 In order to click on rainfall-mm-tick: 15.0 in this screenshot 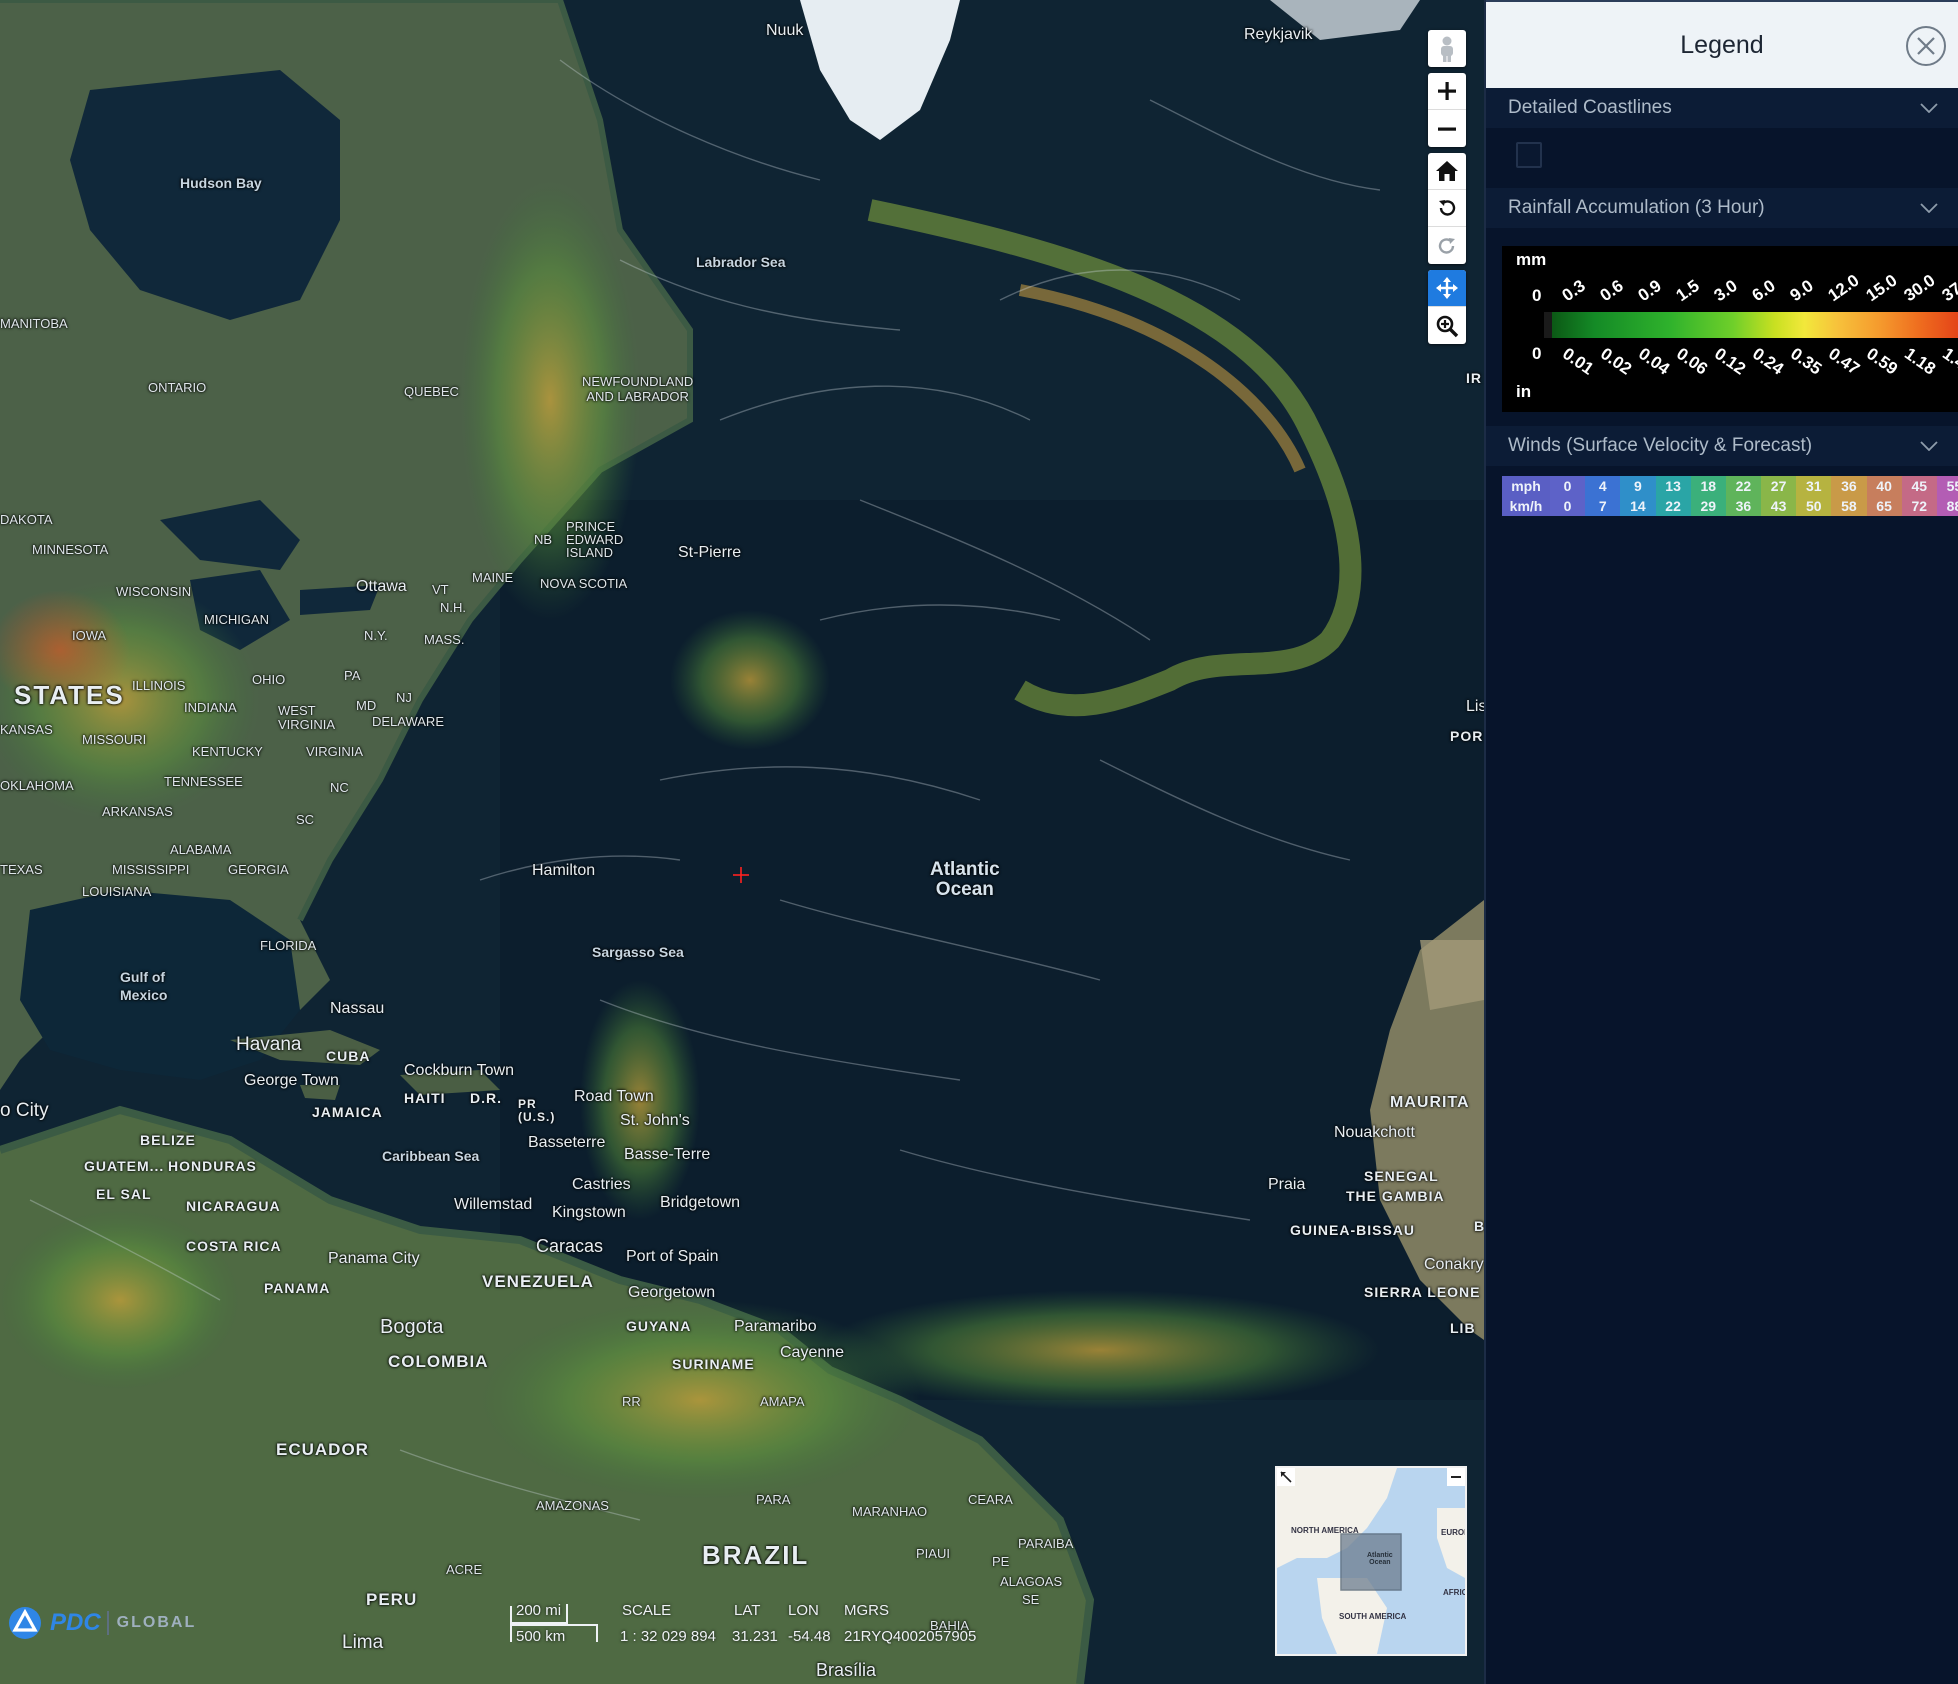, I will do `click(1881, 288)`.